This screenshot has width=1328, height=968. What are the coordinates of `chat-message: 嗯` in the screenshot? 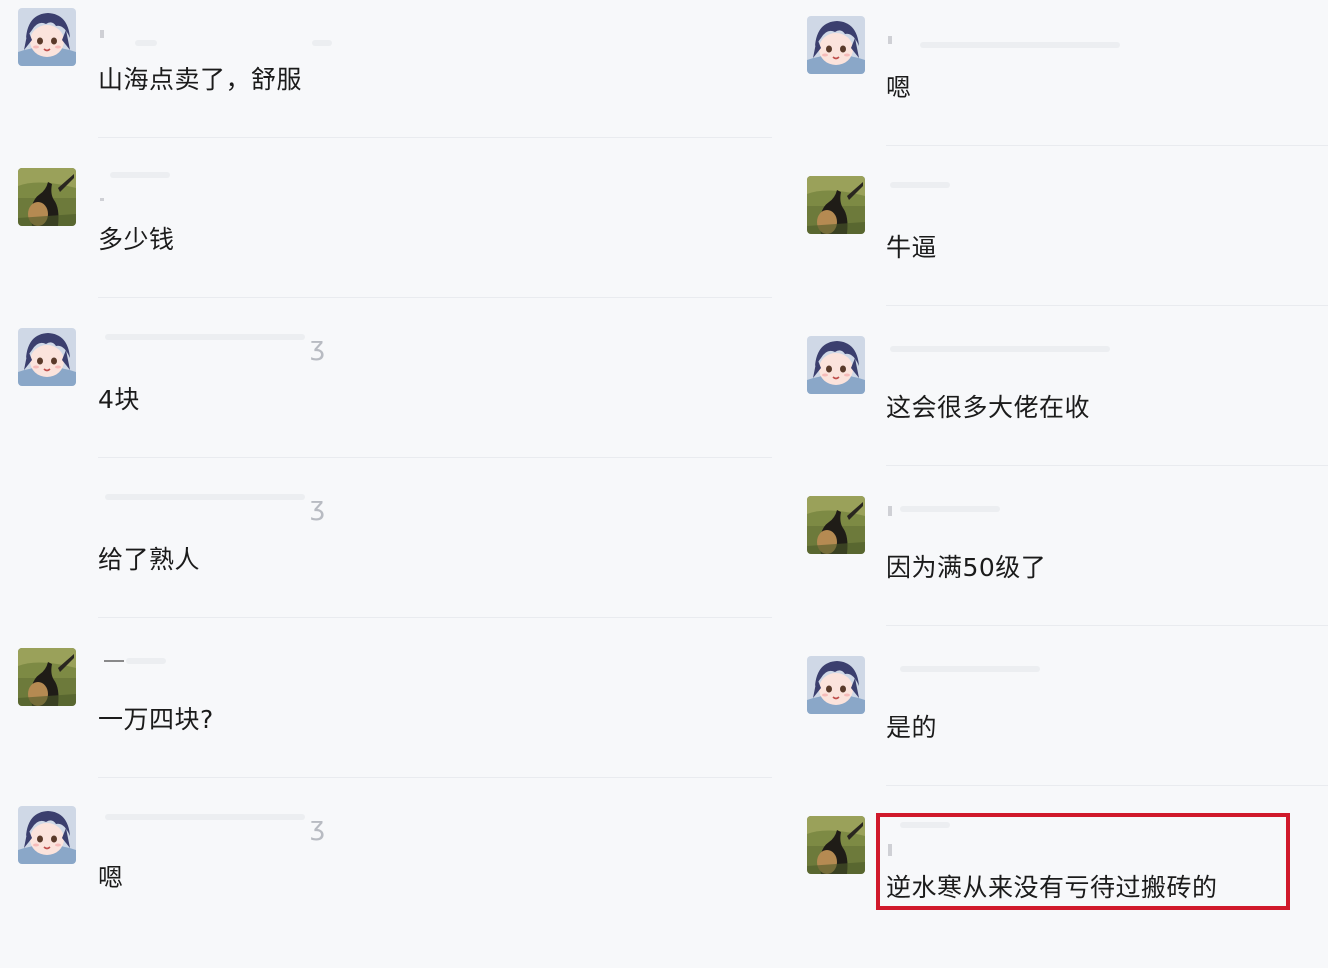 It's located at (1059, 88).